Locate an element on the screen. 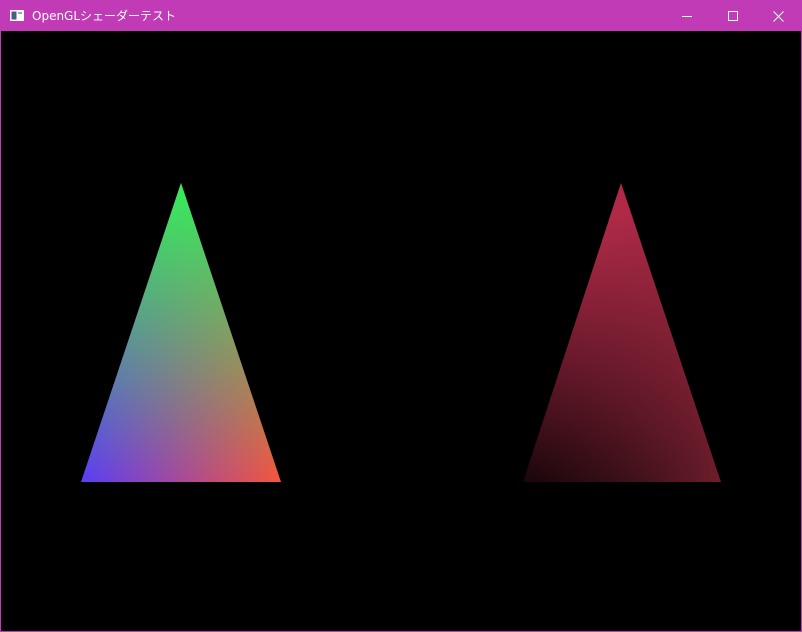 This screenshot has width=802, height=632. maximize-button is located at coordinates (733, 16).